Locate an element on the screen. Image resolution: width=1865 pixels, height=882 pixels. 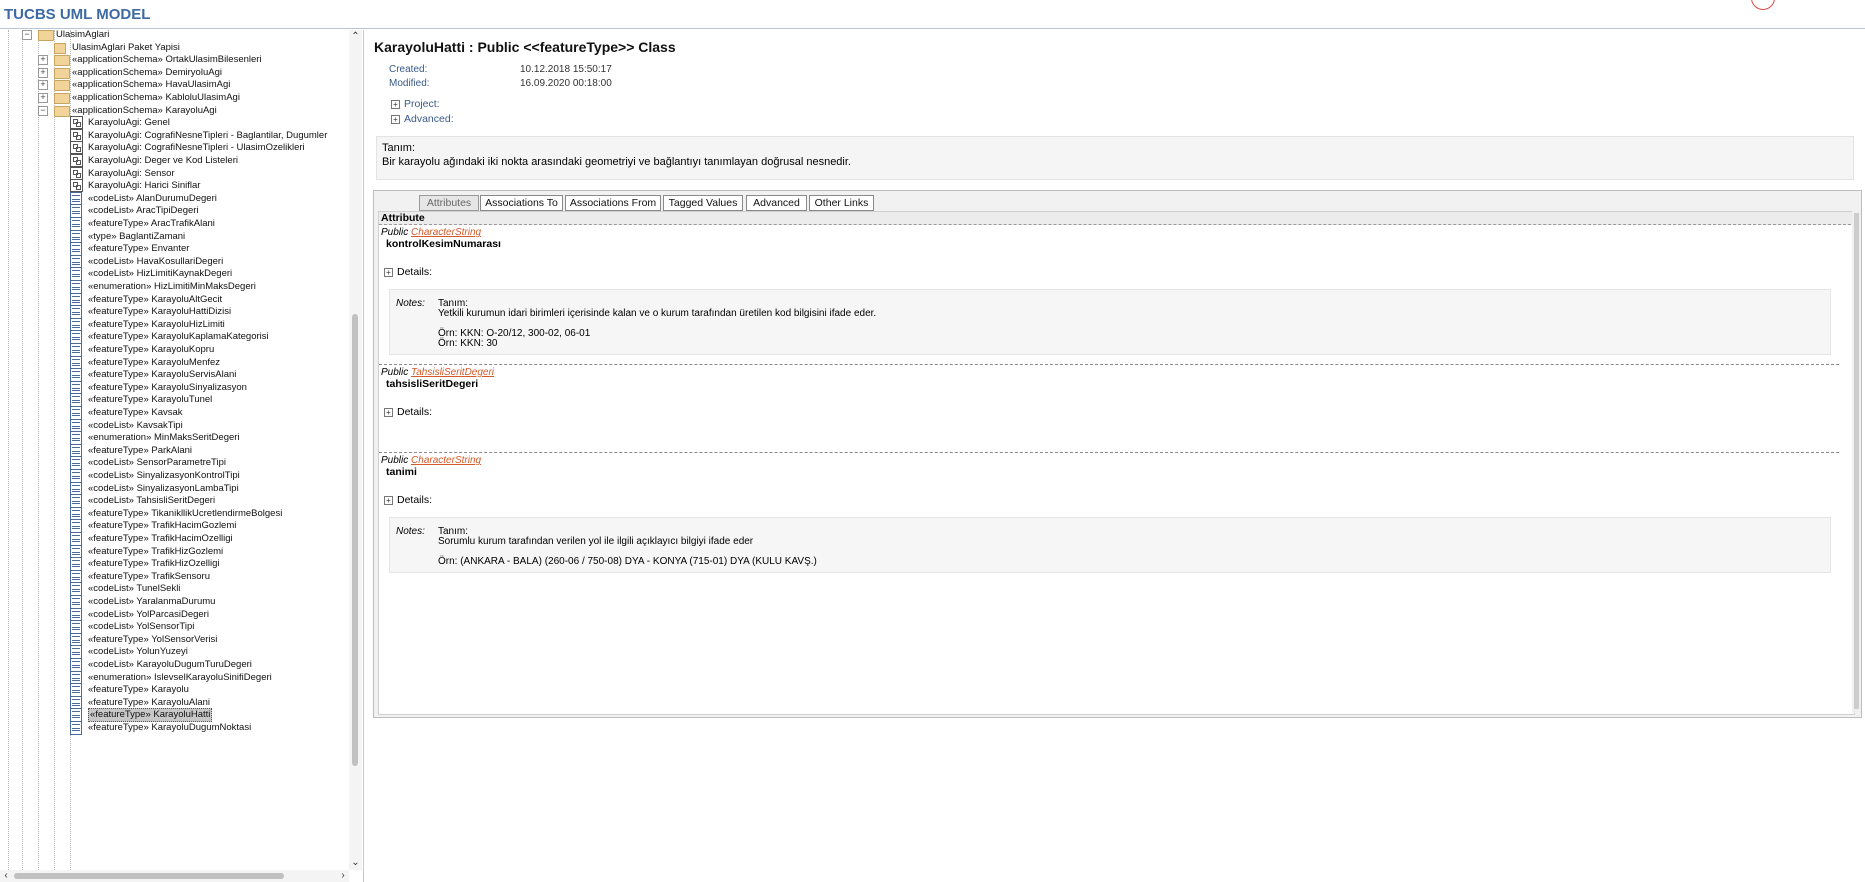
project-label: Project: is located at coordinates (422, 104).